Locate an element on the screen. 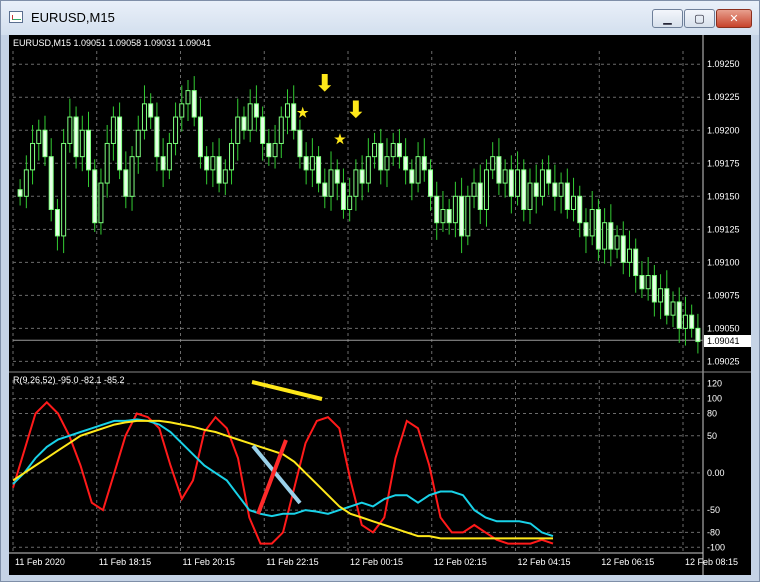  price-tick-label: 1.09075 is located at coordinates (723, 295).